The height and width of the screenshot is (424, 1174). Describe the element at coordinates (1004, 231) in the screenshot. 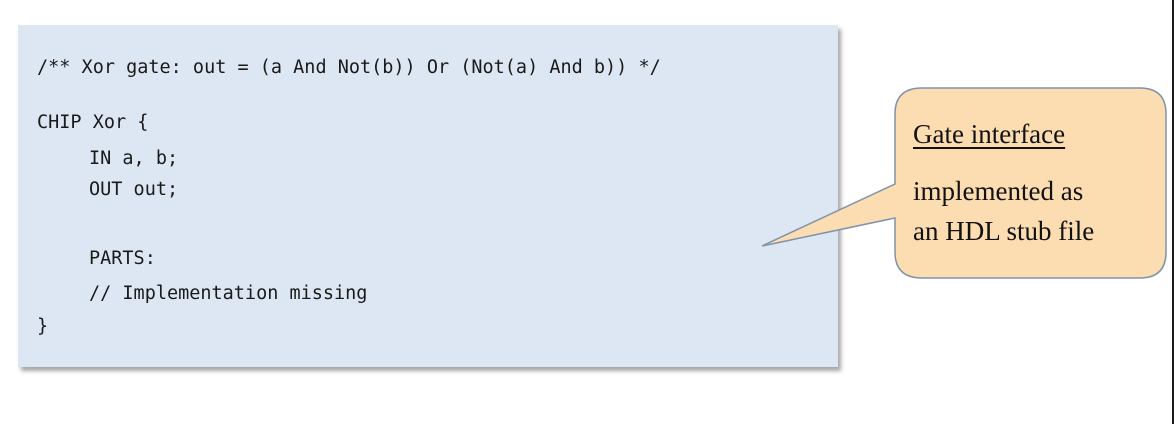

I see `callout-body-line-2: an HDL stub file` at that location.